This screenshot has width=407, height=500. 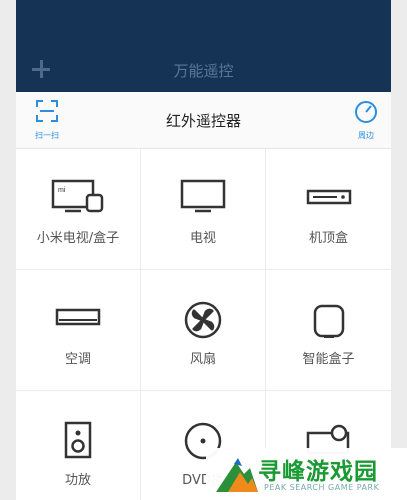 I want to click on scan-label: 扫一扫, so click(x=47, y=135).